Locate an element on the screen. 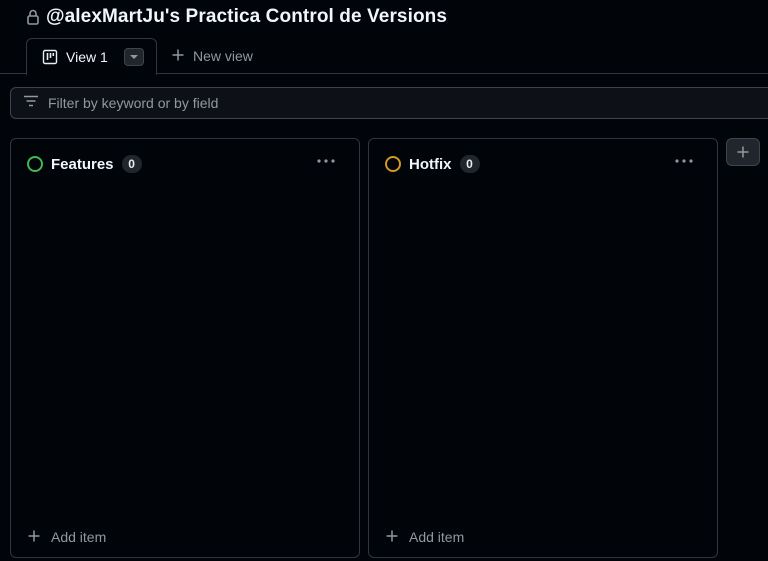  tab-view-1: View 1 is located at coordinates (91, 56).